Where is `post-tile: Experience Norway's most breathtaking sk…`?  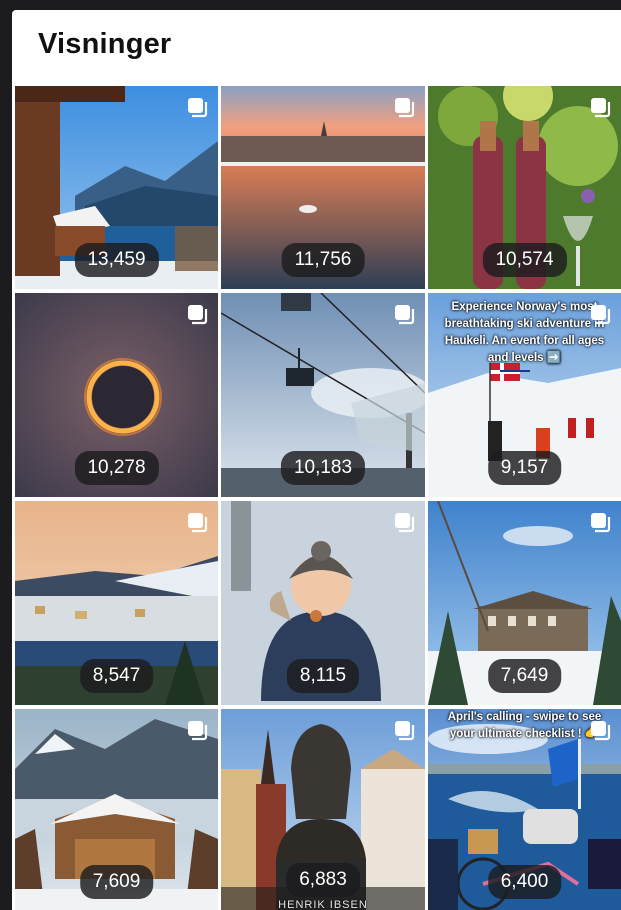
post-tile: Experience Norway's most breathtaking sk… is located at coordinates (524, 395).